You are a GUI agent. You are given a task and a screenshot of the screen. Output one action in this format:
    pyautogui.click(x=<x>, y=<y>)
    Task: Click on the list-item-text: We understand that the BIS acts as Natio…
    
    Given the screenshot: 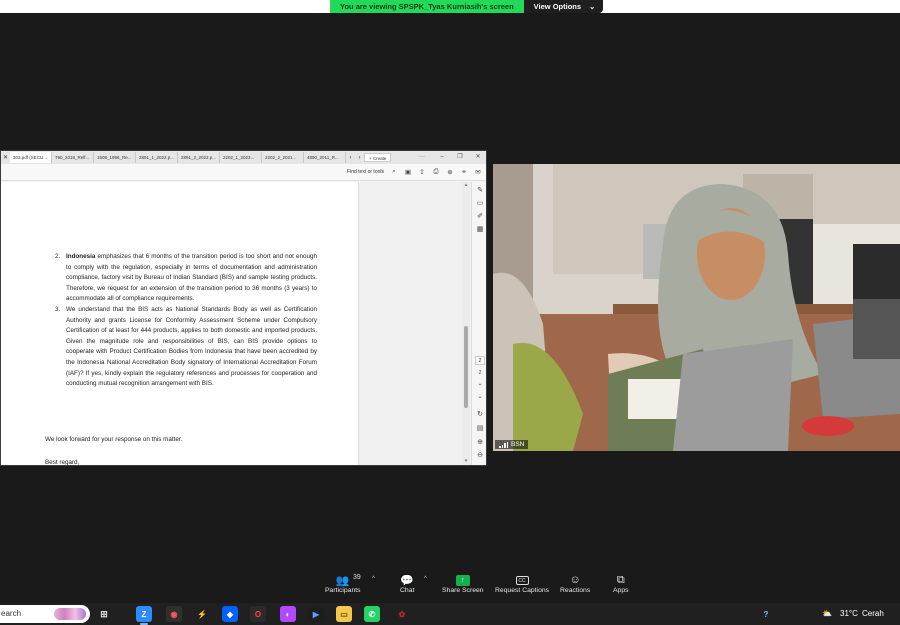 What is the action you would take?
    pyautogui.click(x=191, y=346)
    